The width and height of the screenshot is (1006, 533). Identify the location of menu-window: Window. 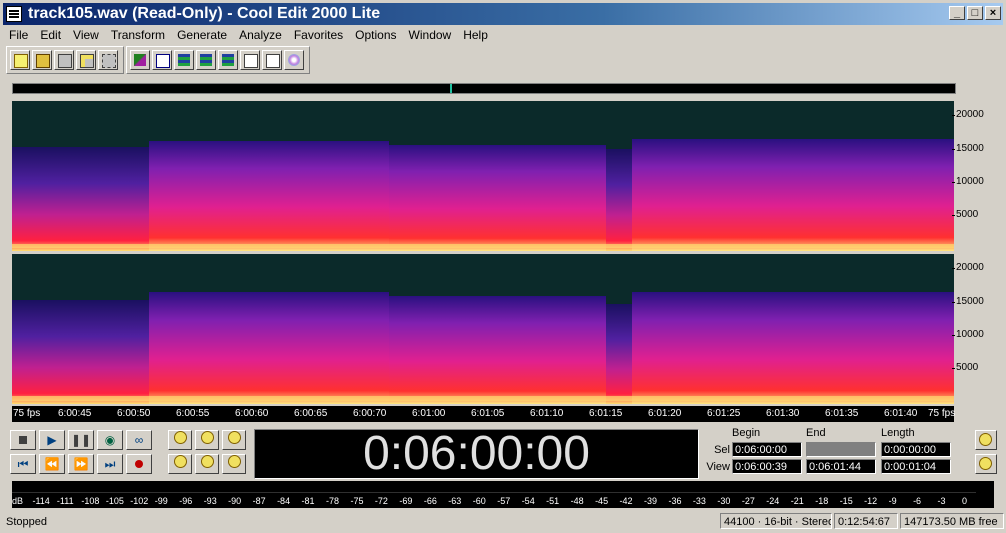
(430, 35).